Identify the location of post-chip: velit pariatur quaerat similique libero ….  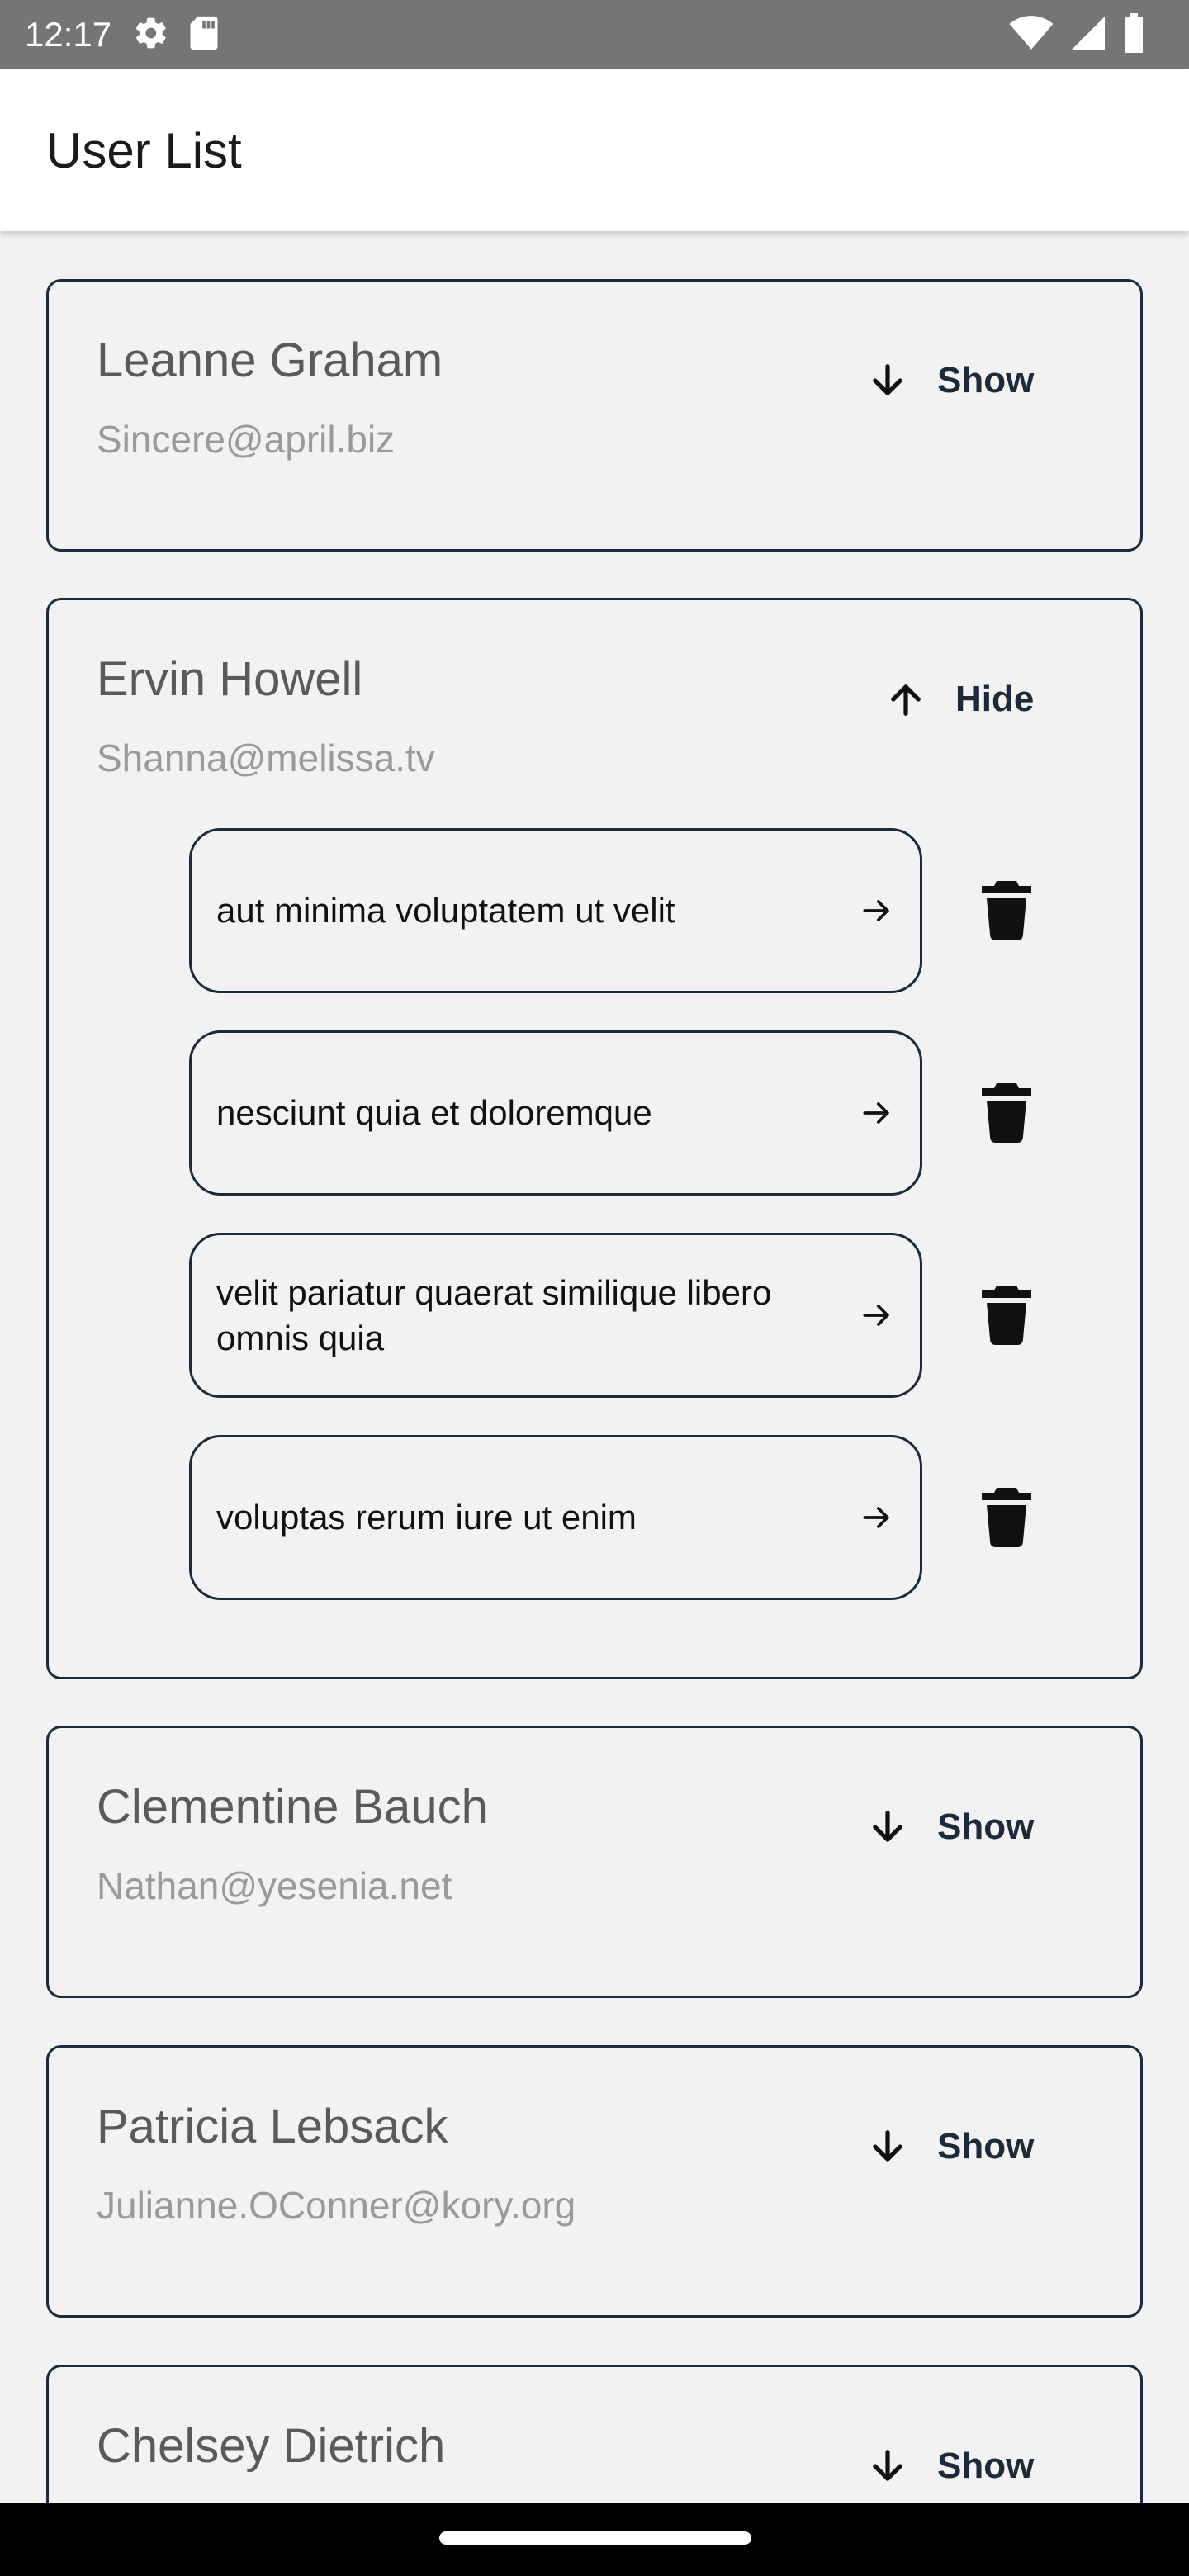
(555, 1315).